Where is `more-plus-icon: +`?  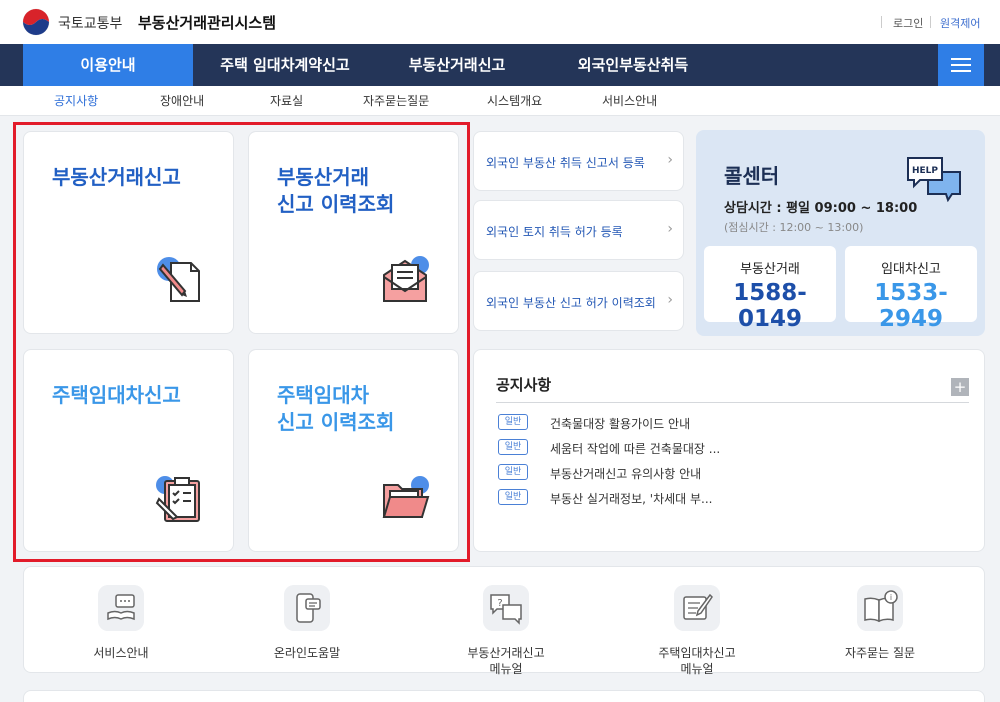
more-plus-icon: + is located at coordinates (960, 387).